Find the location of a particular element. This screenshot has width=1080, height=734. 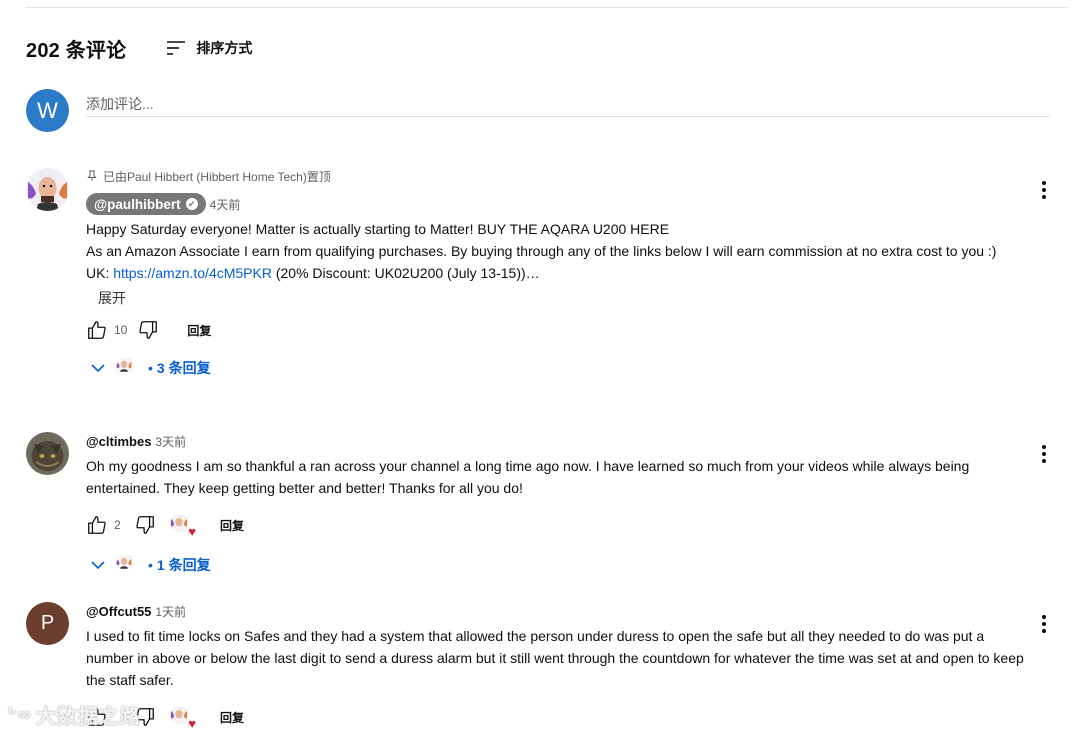

link-prefix: UK: is located at coordinates (100, 273).